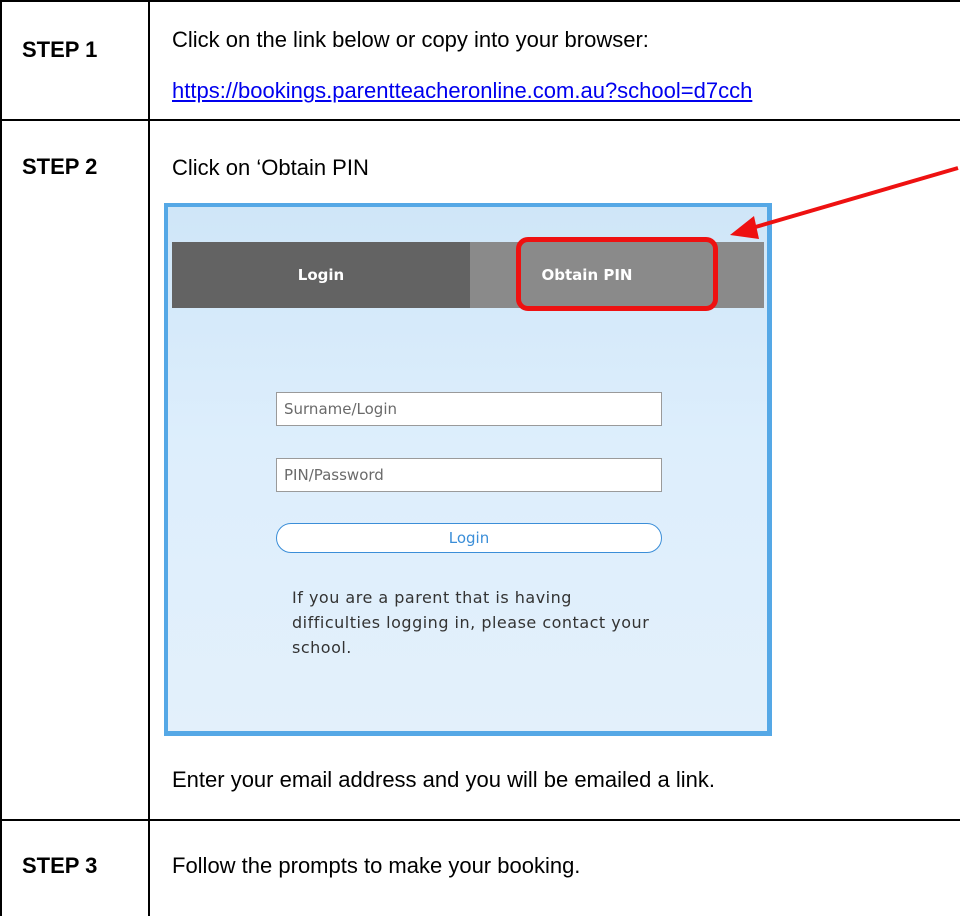 This screenshot has height=916, width=960. I want to click on tab-login: Login, so click(321, 275).